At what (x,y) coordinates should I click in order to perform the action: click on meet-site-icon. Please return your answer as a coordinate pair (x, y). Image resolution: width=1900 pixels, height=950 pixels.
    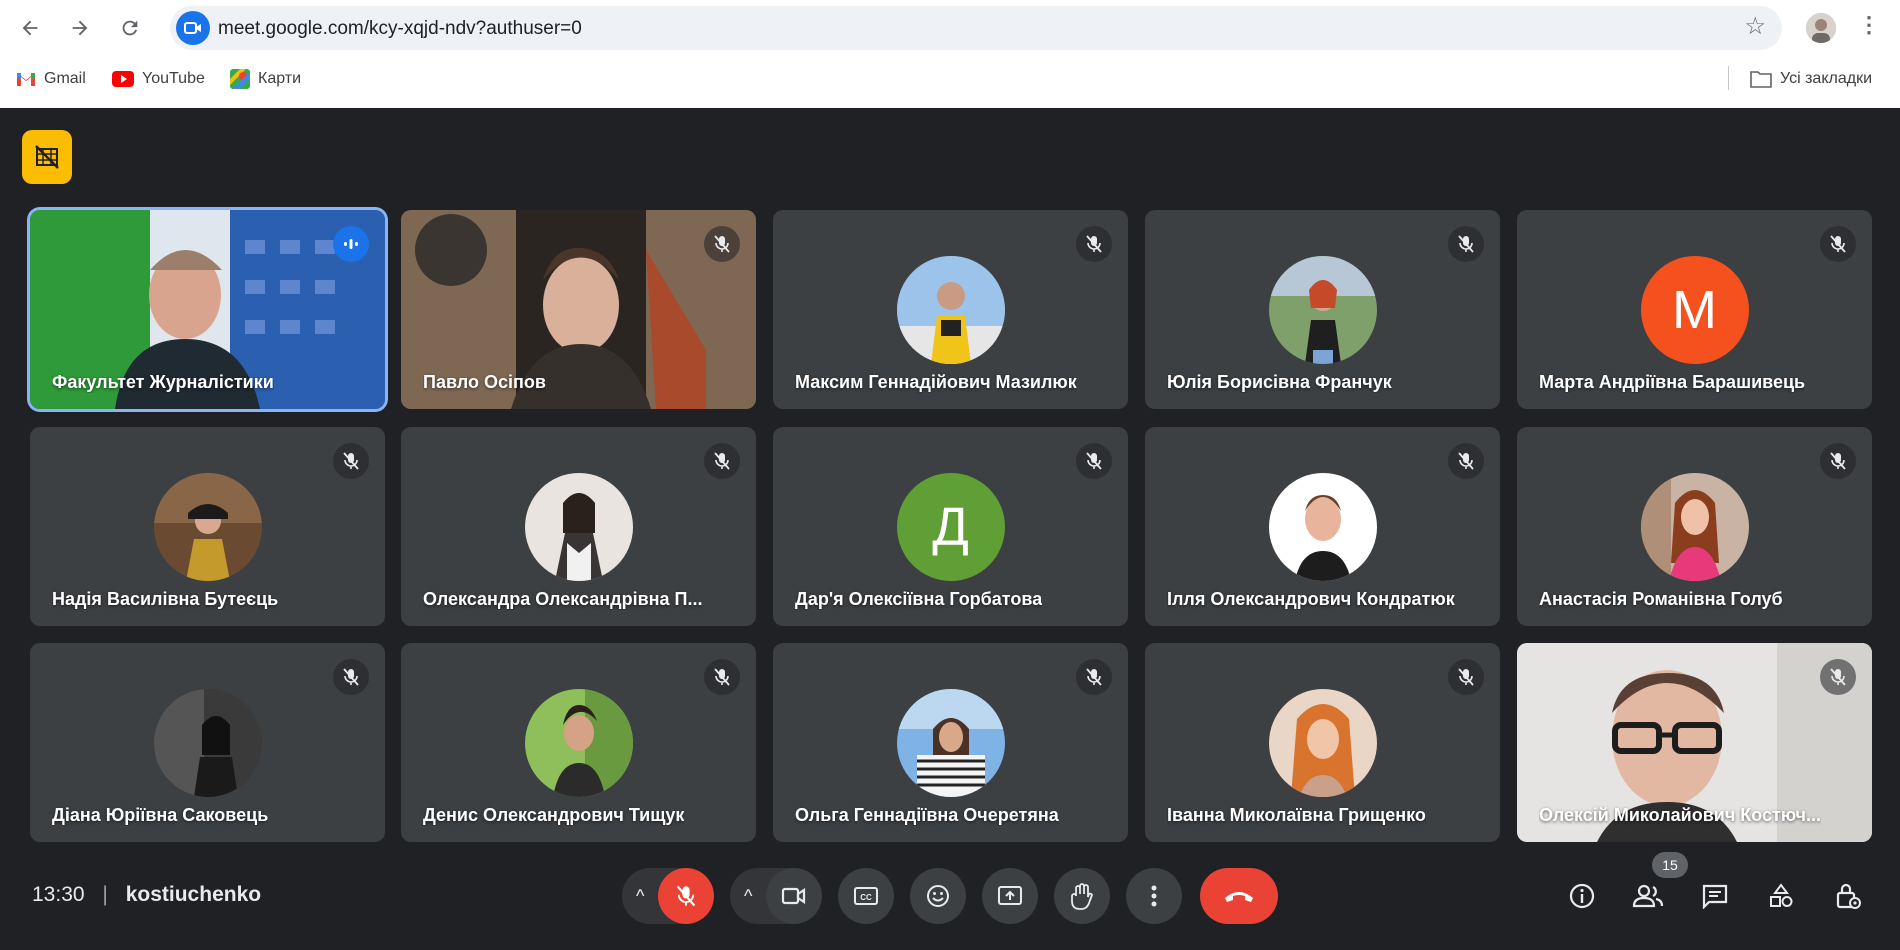
    Looking at the image, I should click on (193, 28).